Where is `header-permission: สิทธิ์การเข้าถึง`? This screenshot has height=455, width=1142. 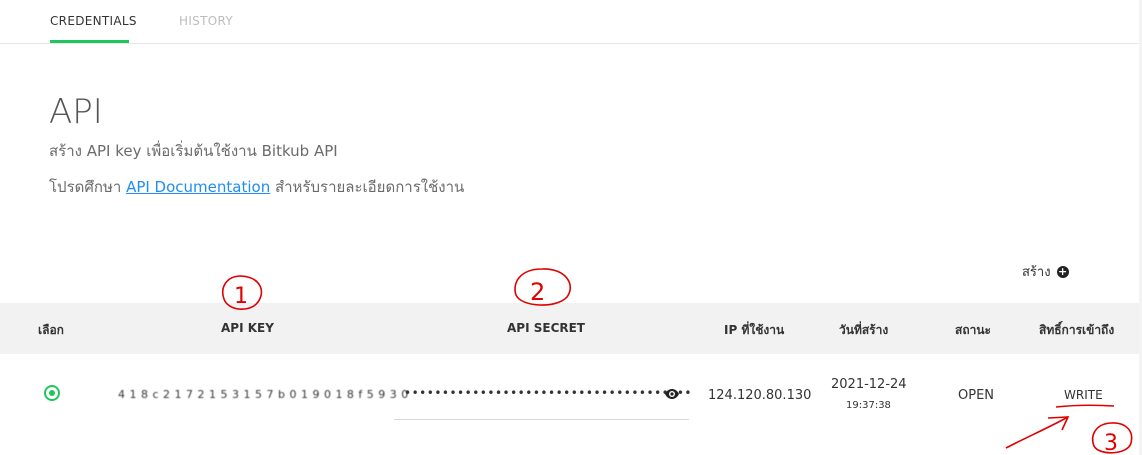
header-permission: สิทธิ์การเข้าถึง is located at coordinates (1077, 330).